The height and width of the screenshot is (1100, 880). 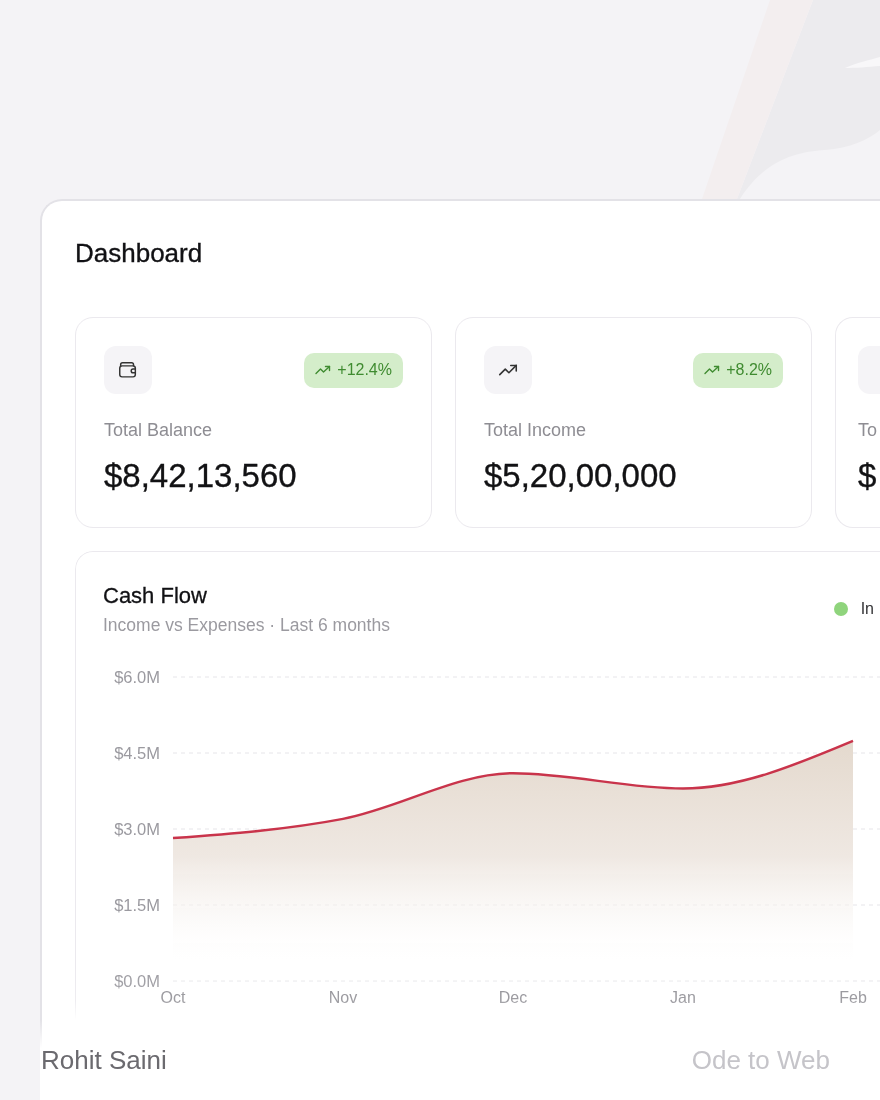 What do you see at coordinates (867, 476) in the screenshot?
I see `stat-value: $` at bounding box center [867, 476].